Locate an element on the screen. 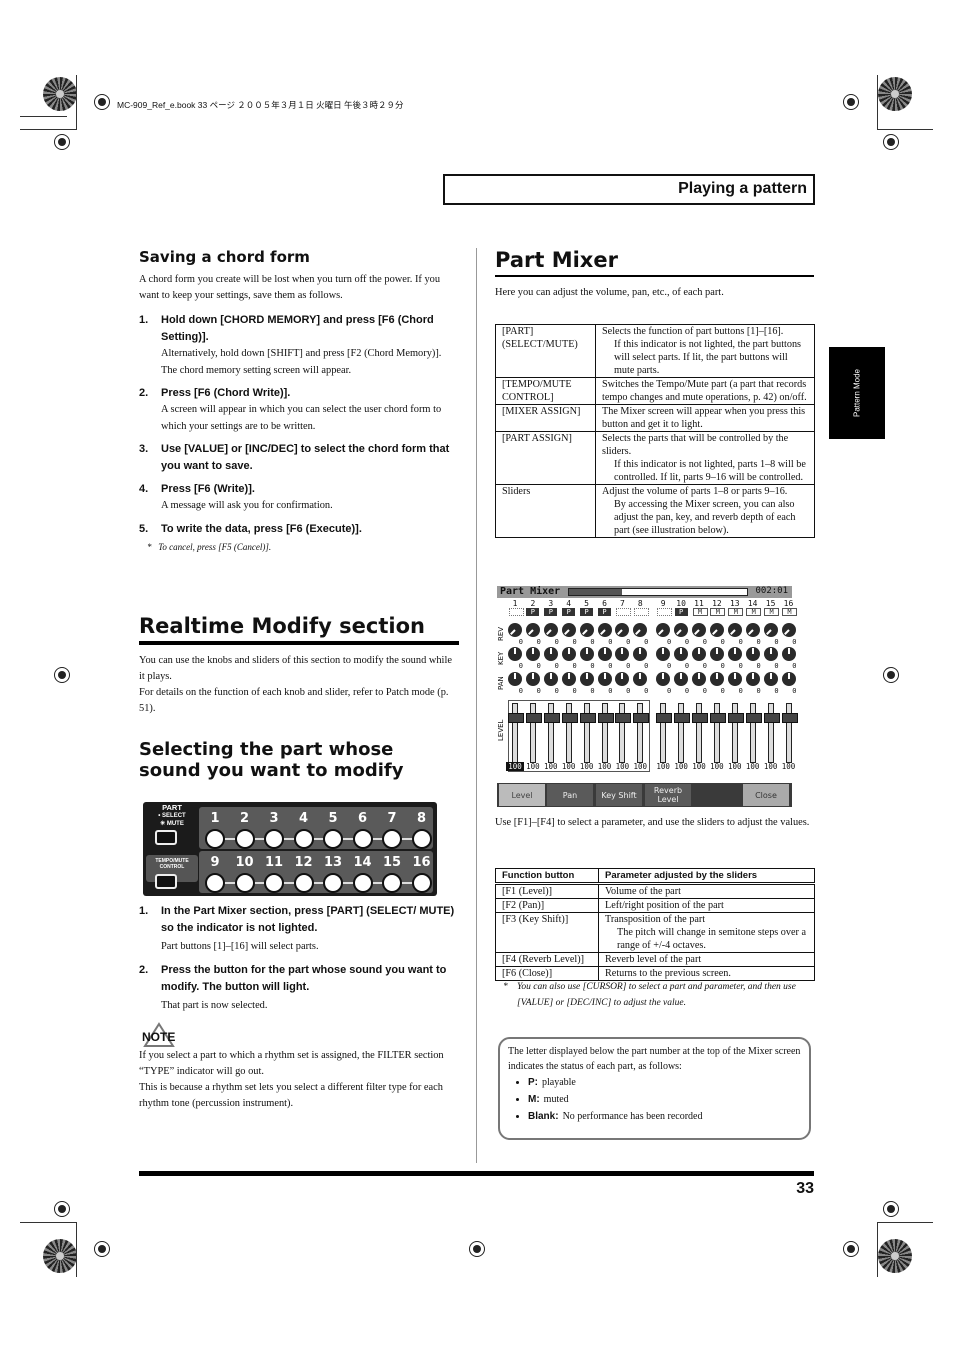  tab-reverb-level: Reverb Level is located at coordinates (668, 795).